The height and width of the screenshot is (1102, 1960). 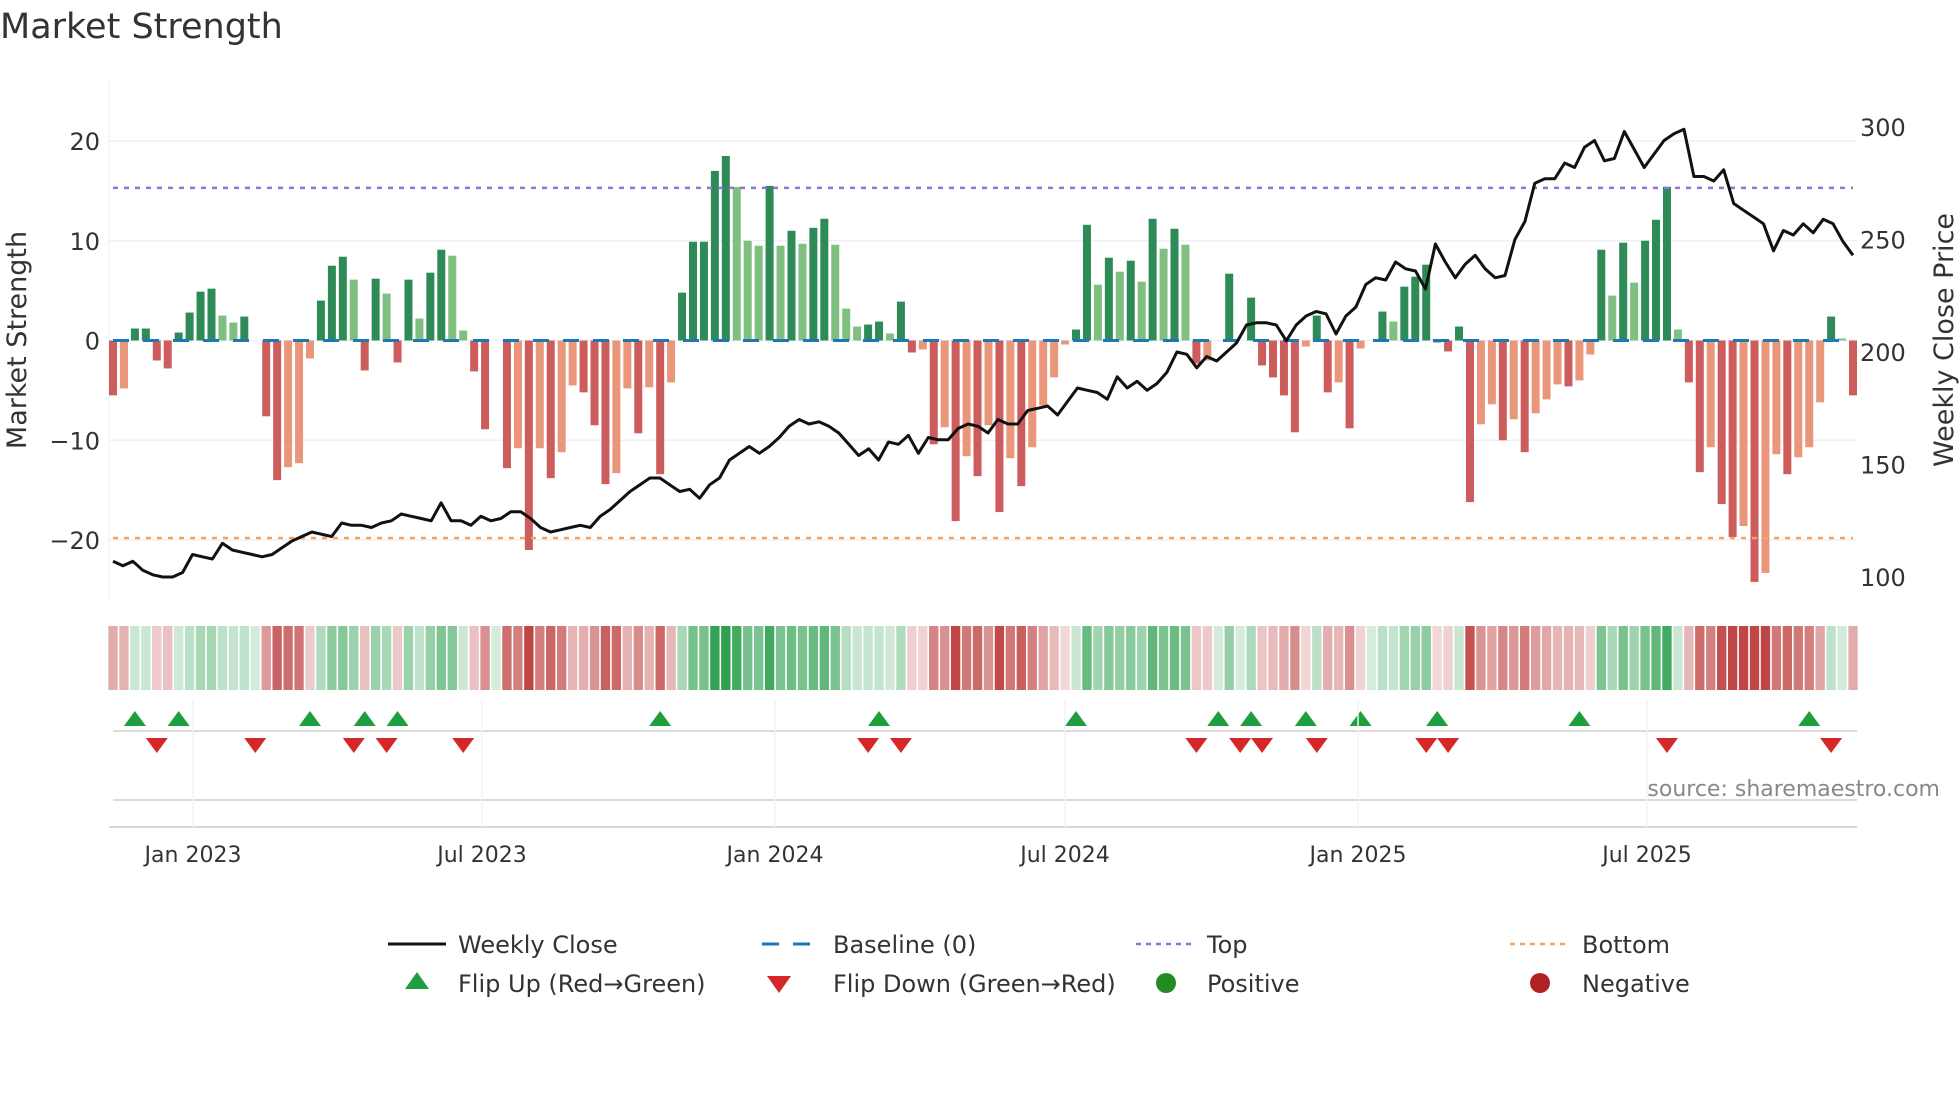 I want to click on strength-heat-strip, so click(x=983, y=658).